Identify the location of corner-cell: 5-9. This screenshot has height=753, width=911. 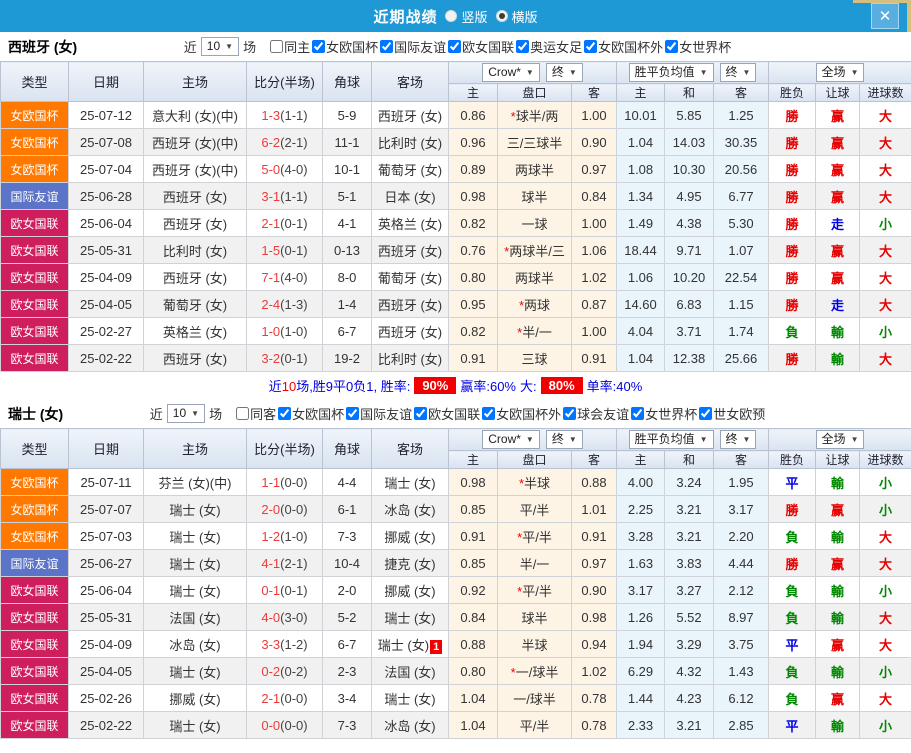
(347, 115).